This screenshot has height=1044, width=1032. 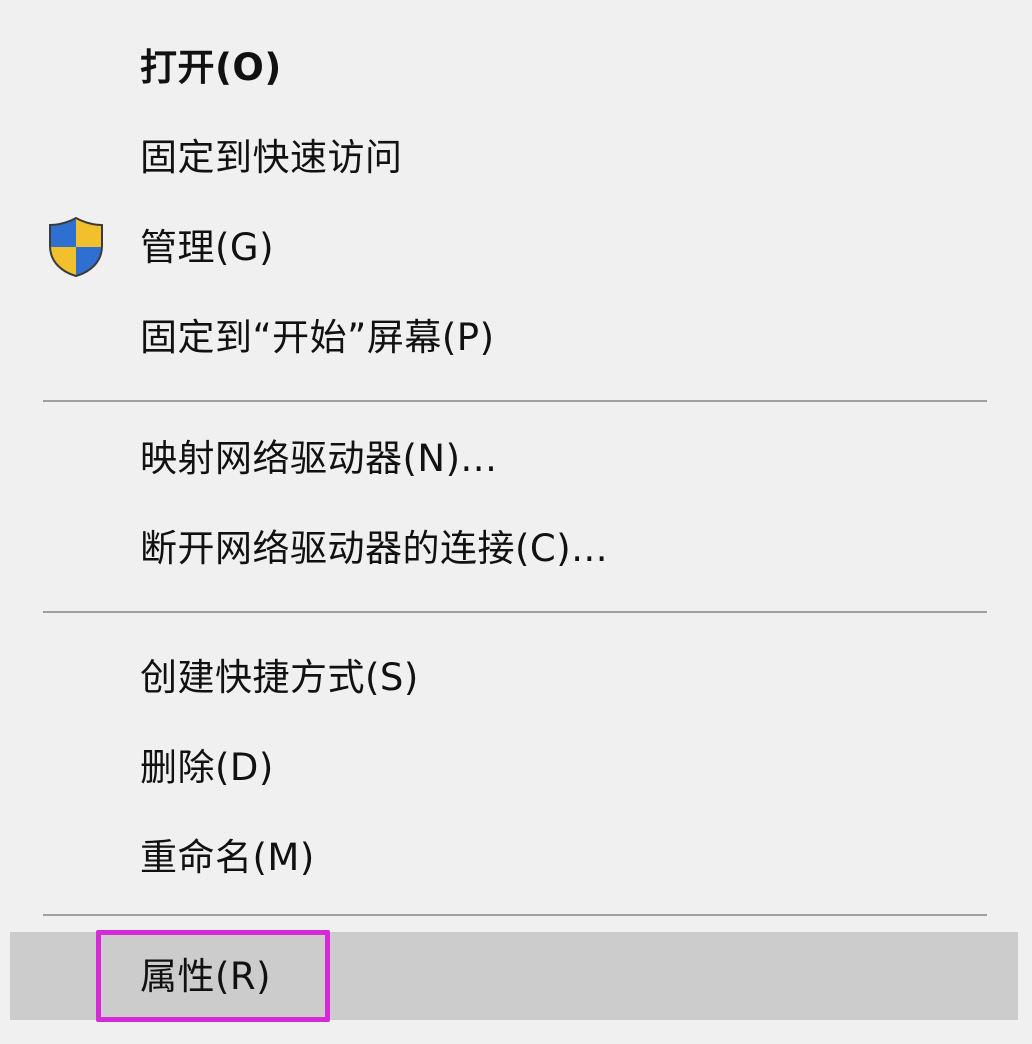 I want to click on menu-item-open-label: 打开(O), so click(x=211, y=67).